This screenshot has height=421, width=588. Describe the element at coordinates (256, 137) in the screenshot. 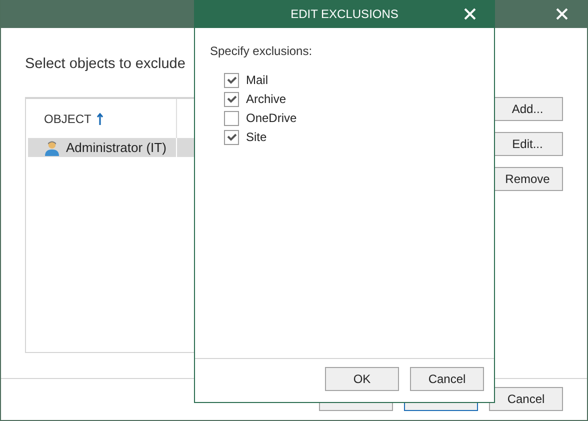

I see `checkbox-label: Site` at that location.